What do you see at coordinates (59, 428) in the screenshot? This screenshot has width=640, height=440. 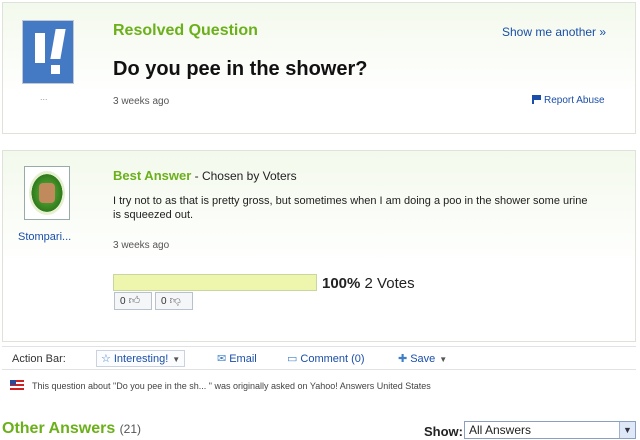 I see `other-answers-title: Other Answers` at bounding box center [59, 428].